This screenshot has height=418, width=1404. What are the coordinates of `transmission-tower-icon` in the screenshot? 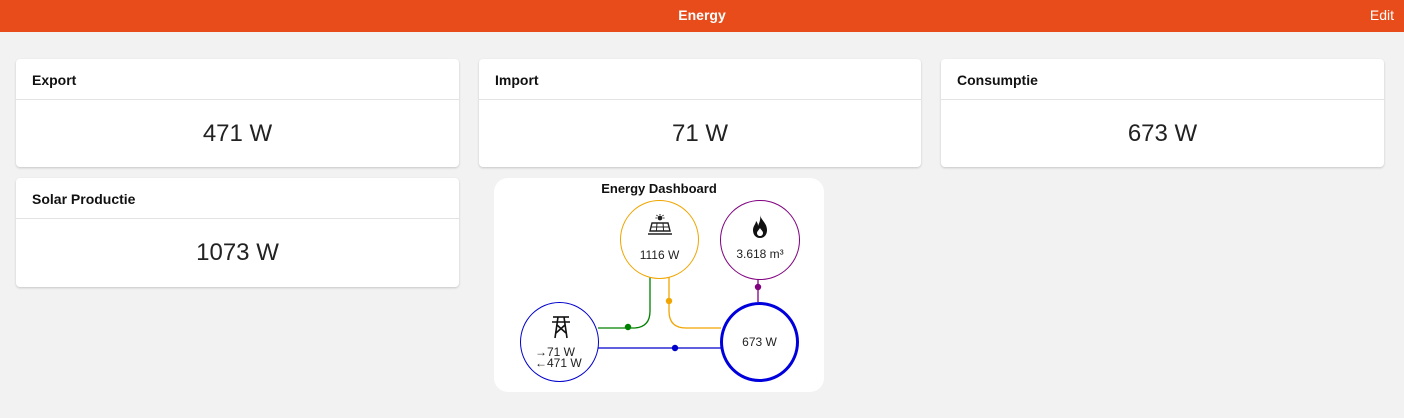 It's located at (561, 329).